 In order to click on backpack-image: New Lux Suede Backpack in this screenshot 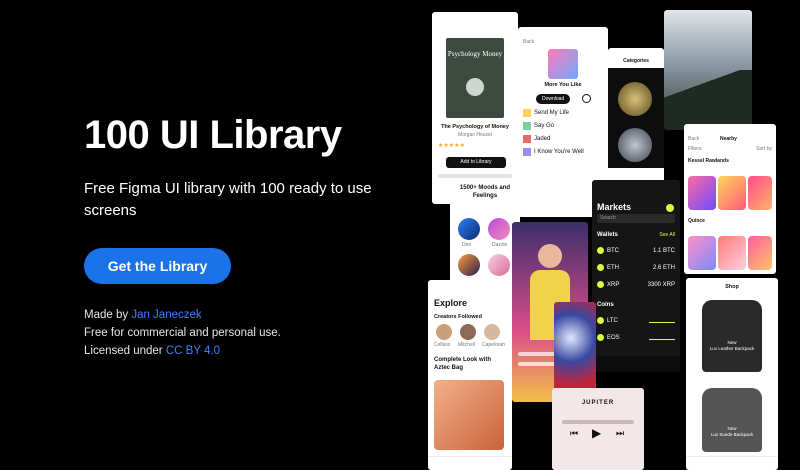, I will do `click(732, 420)`.